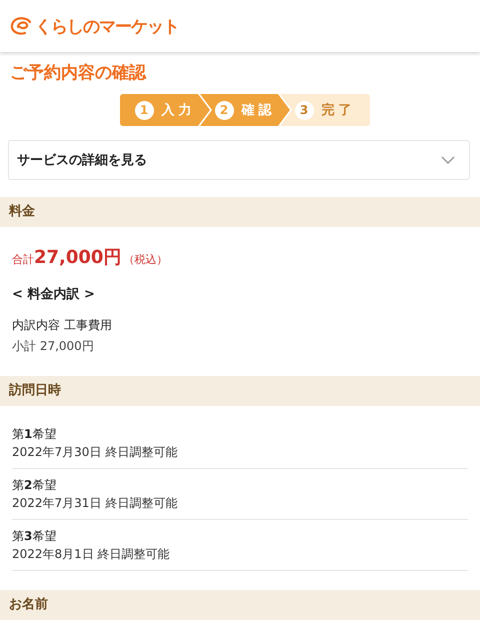 The width and height of the screenshot is (480, 620). What do you see at coordinates (95, 503) in the screenshot?
I see `preference-date: 2022年7月31日 終日調整可能` at bounding box center [95, 503].